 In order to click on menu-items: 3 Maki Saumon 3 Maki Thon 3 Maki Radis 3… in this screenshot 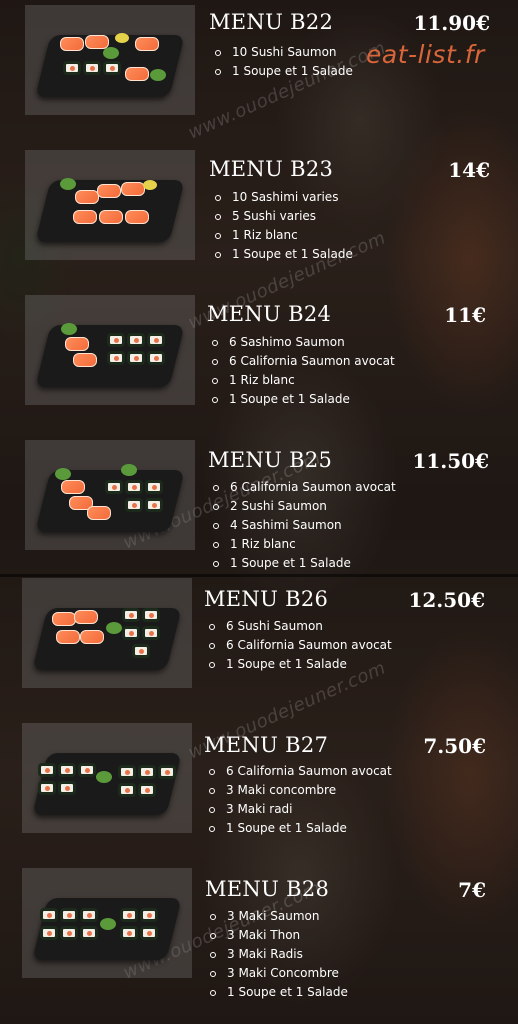, I will do `click(277, 954)`.